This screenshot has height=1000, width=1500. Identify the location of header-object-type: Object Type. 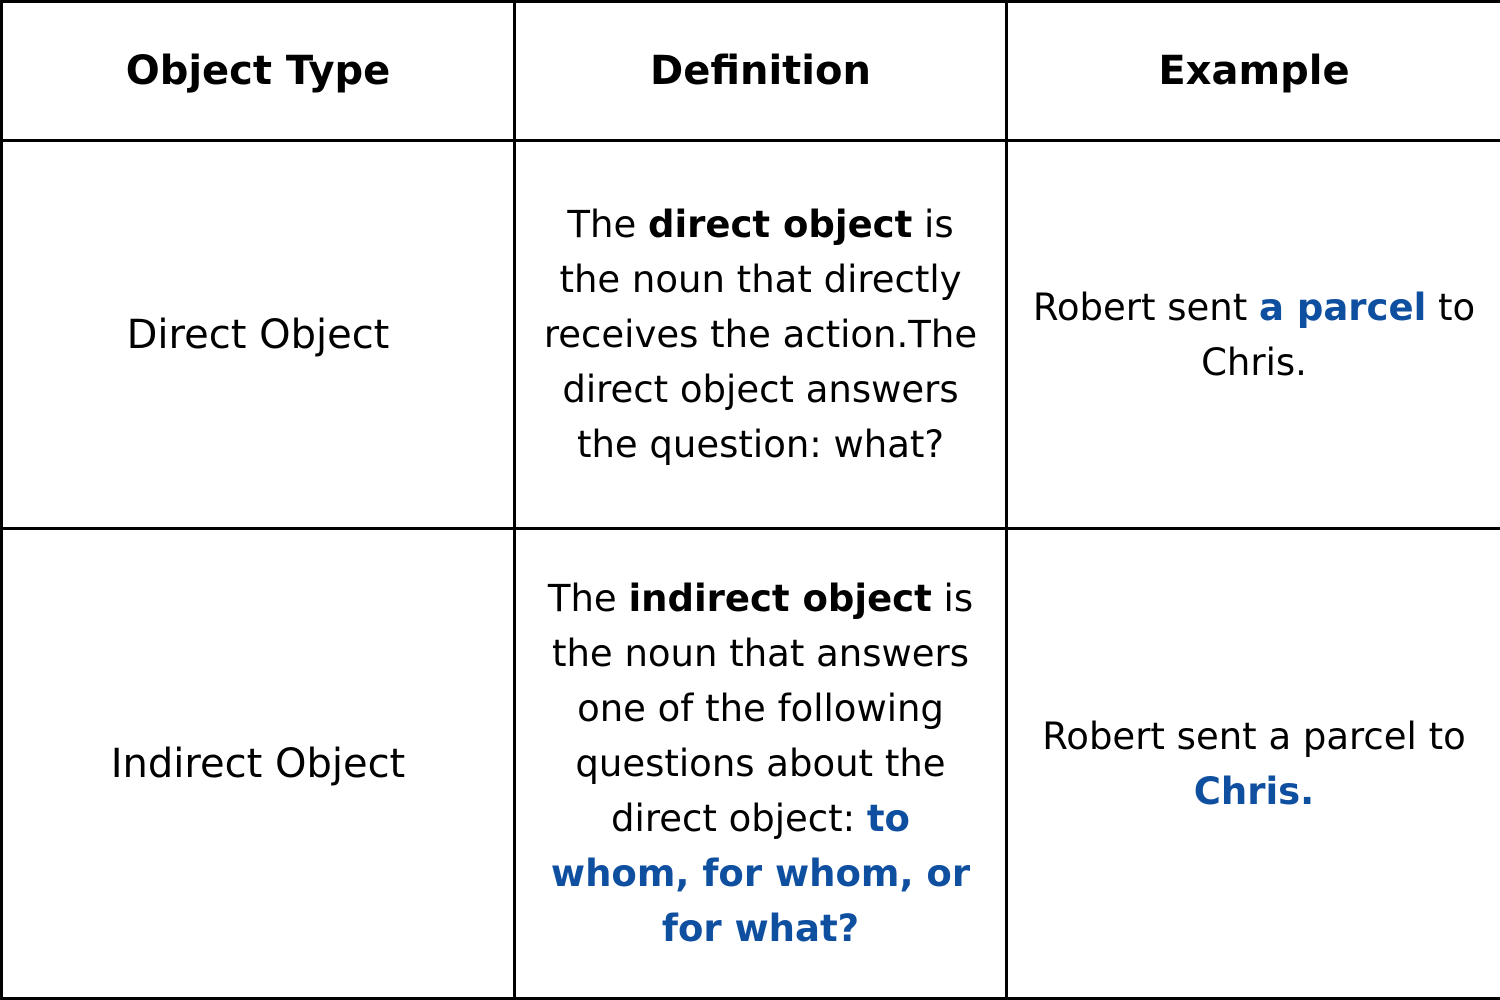
(258, 71).